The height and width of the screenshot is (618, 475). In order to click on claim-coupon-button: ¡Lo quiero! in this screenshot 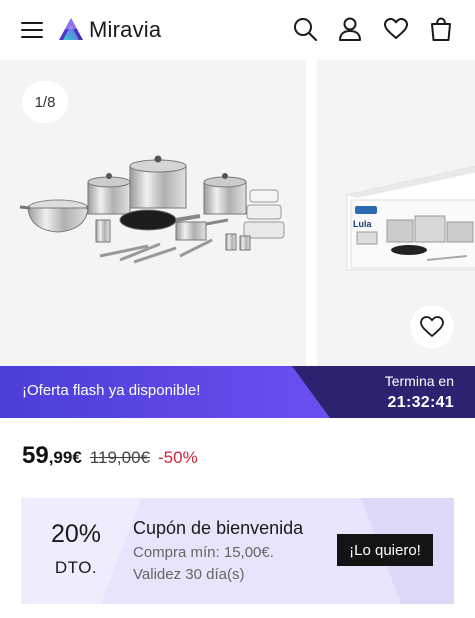, I will do `click(385, 550)`.